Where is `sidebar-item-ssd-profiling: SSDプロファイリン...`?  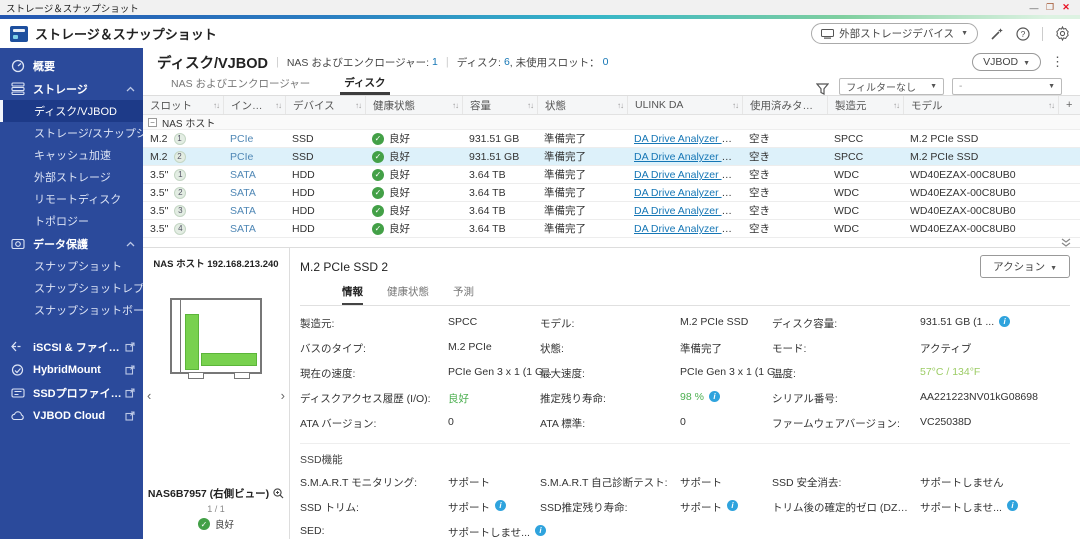
sidebar-item-ssd-profiling: SSDプロファイリン... is located at coordinates (71, 392).